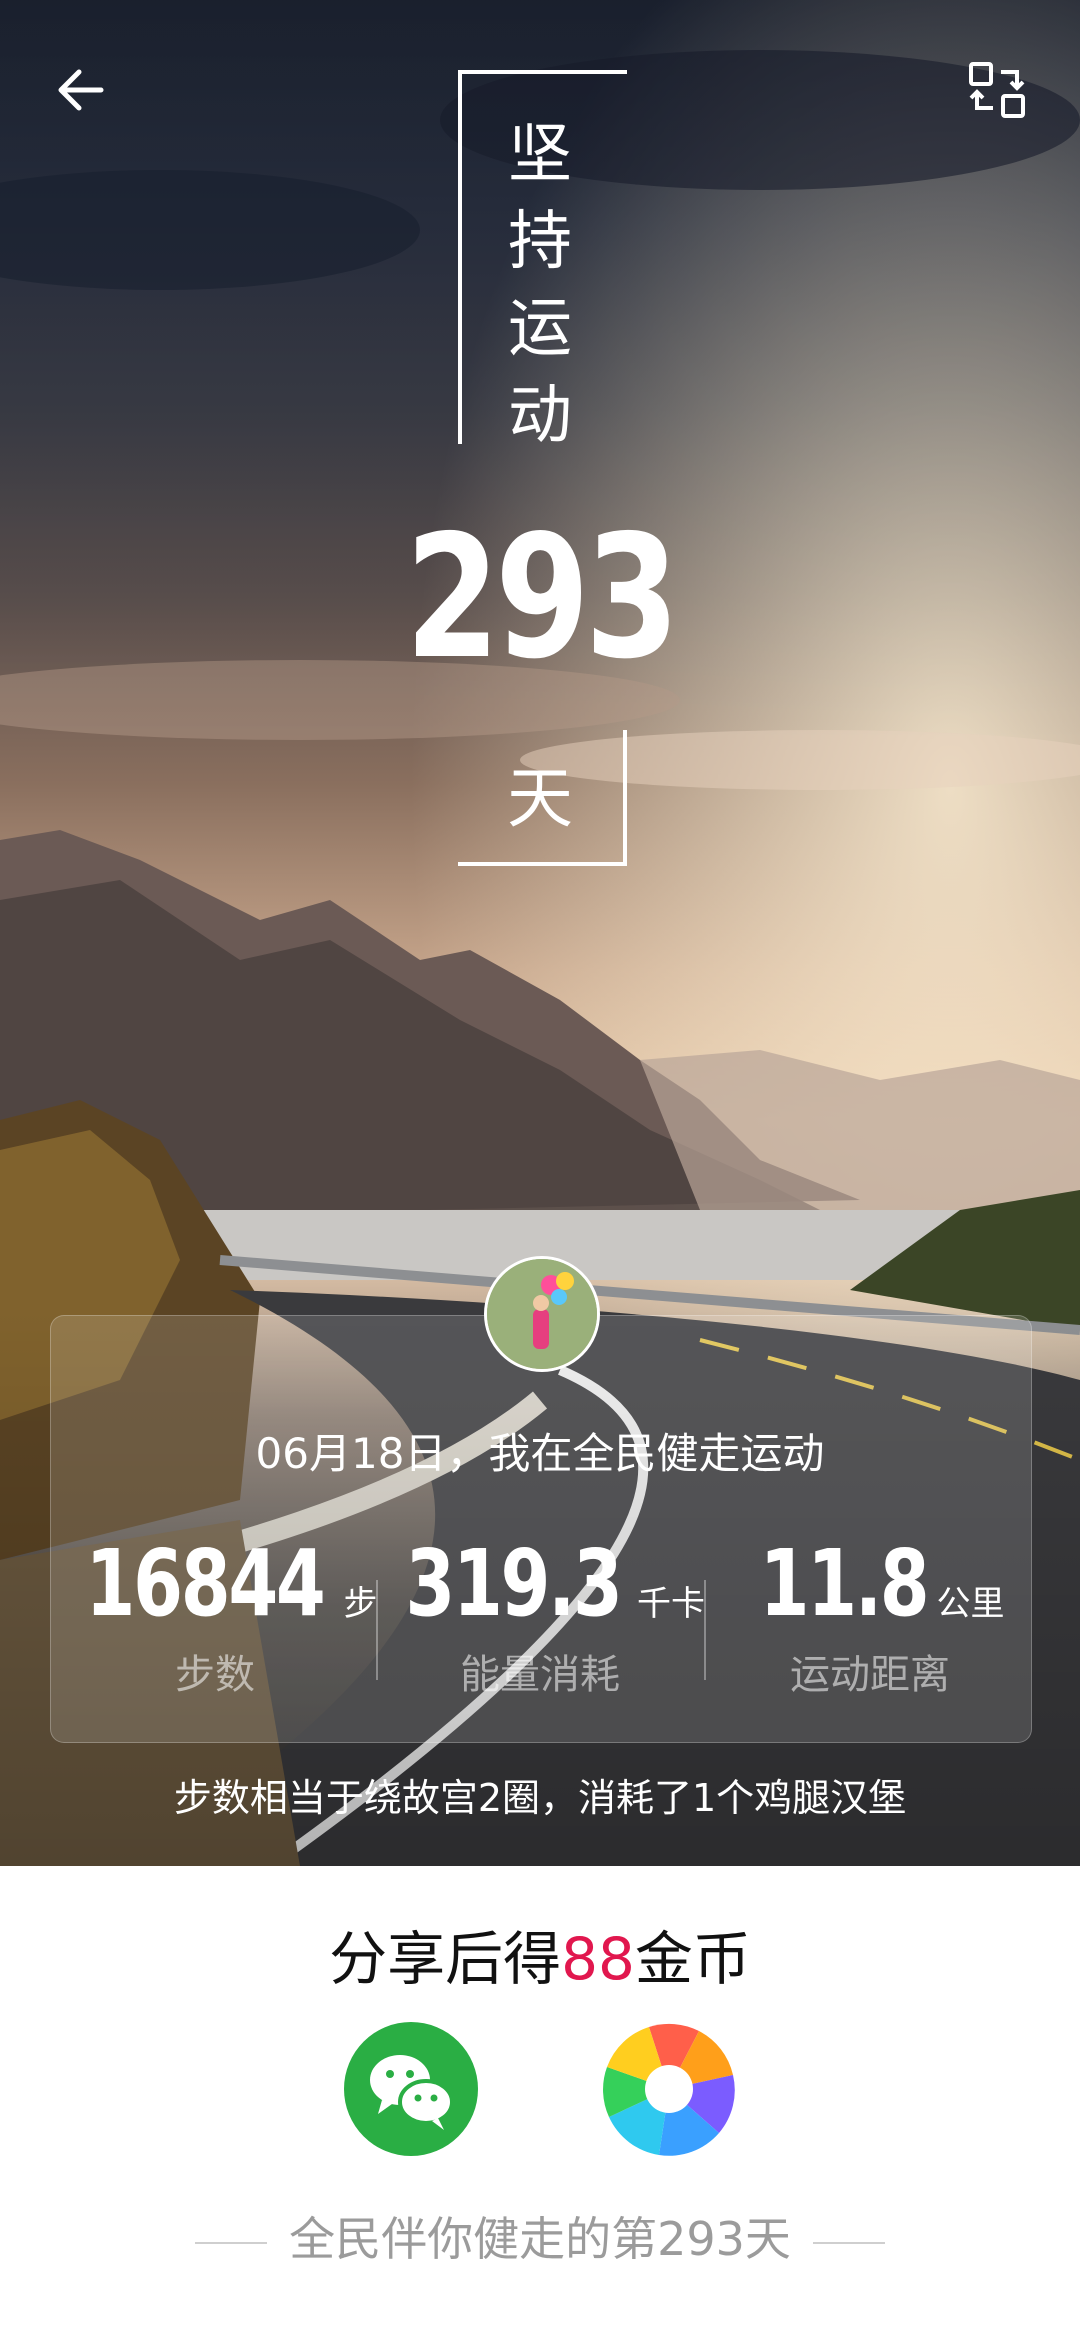 Image resolution: width=1080 pixels, height=2340 pixels. I want to click on footer-line-right, so click(848, 2242).